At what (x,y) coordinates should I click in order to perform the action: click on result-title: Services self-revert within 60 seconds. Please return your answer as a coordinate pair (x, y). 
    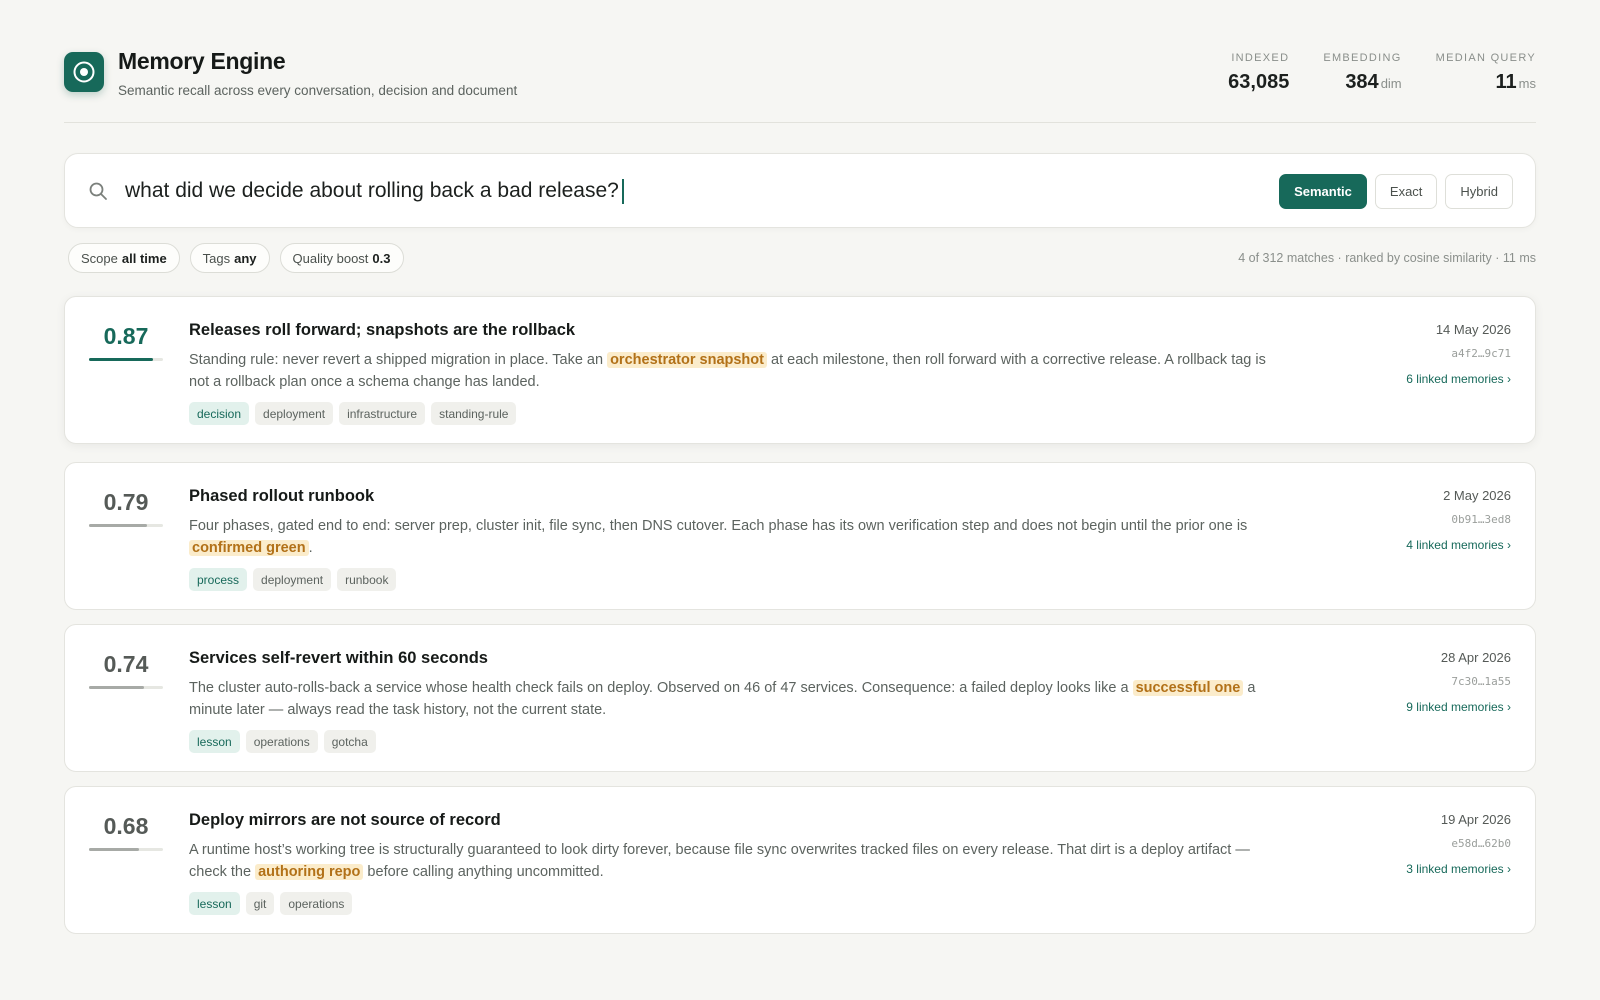
    Looking at the image, I should click on (338, 658).